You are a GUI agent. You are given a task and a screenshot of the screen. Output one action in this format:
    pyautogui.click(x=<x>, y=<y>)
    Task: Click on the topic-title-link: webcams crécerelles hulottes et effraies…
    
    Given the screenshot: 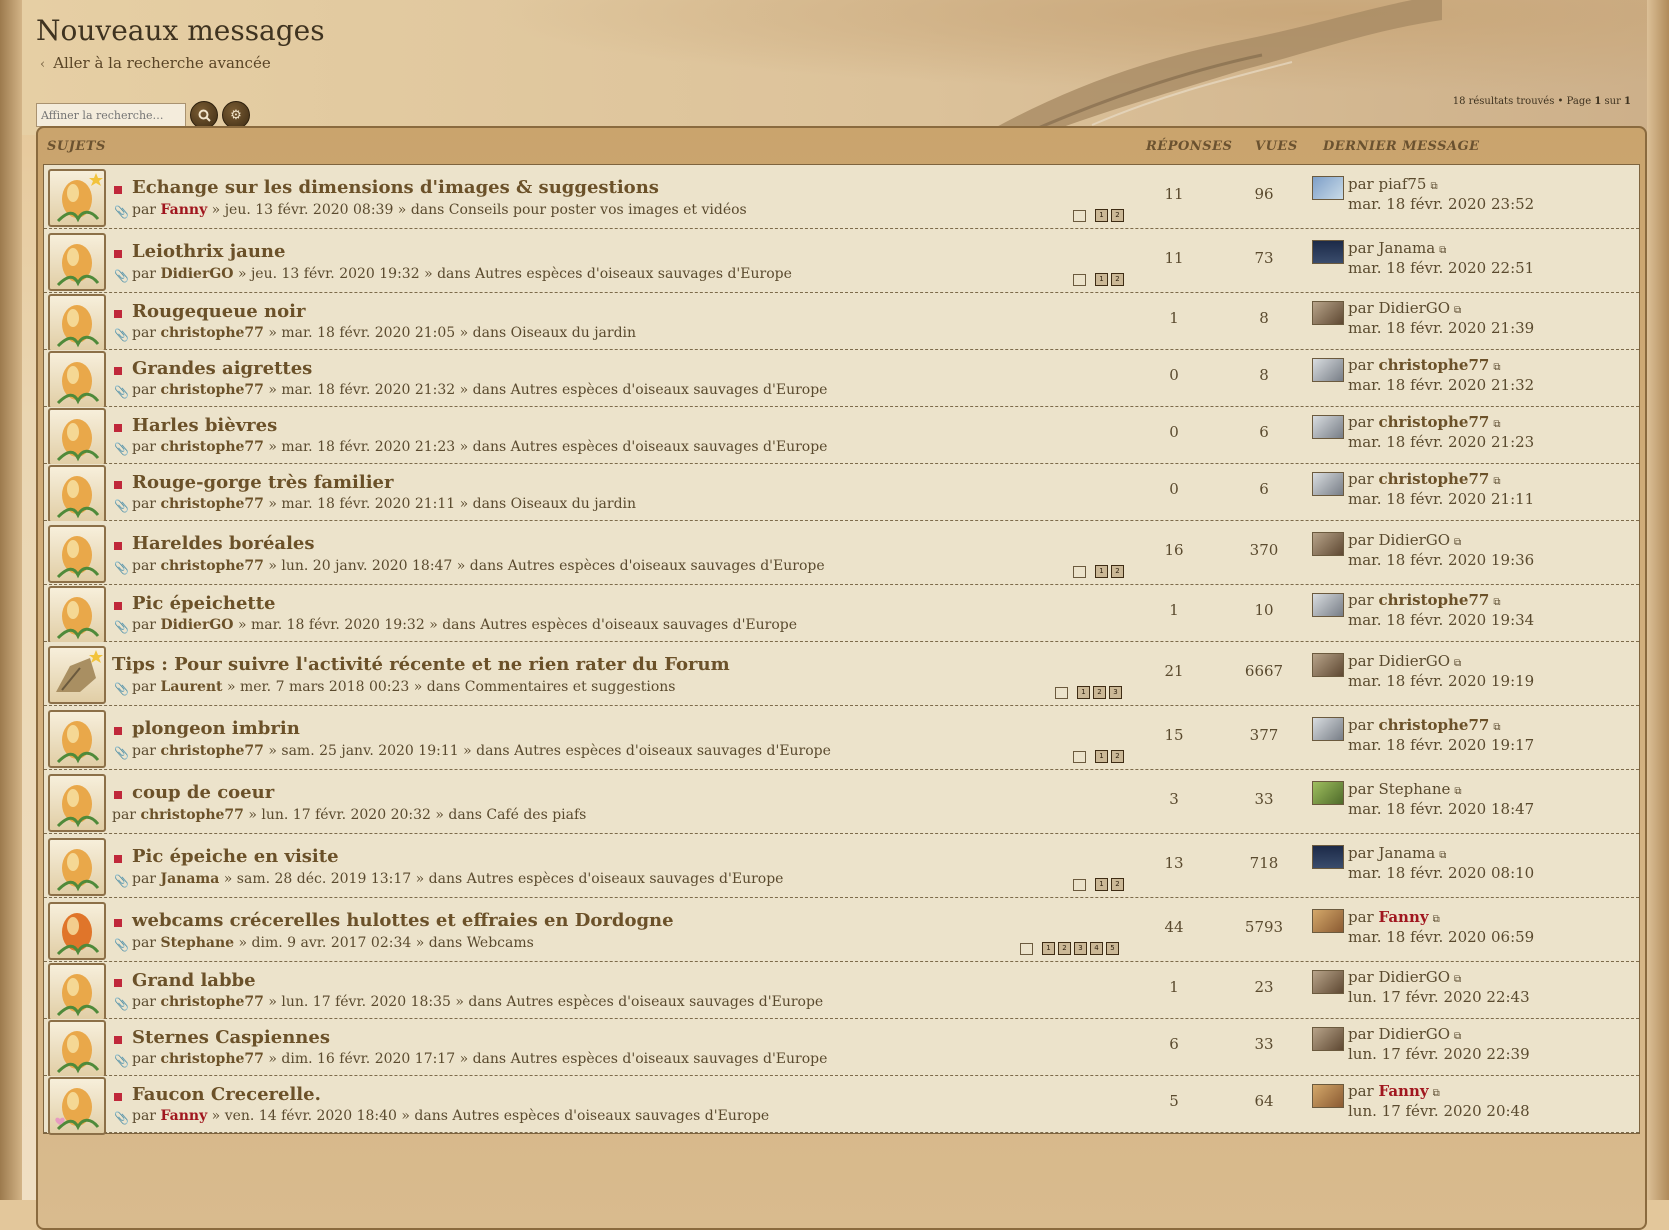 What is the action you would take?
    pyautogui.click(x=403, y=920)
    